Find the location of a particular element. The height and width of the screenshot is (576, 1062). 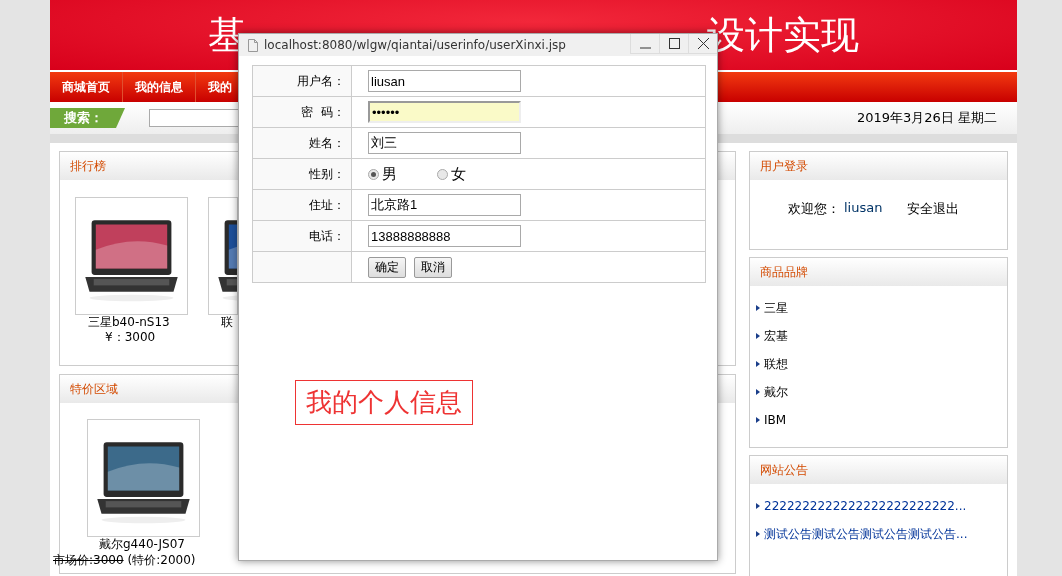

field-label: 姓名： is located at coordinates (302, 143).